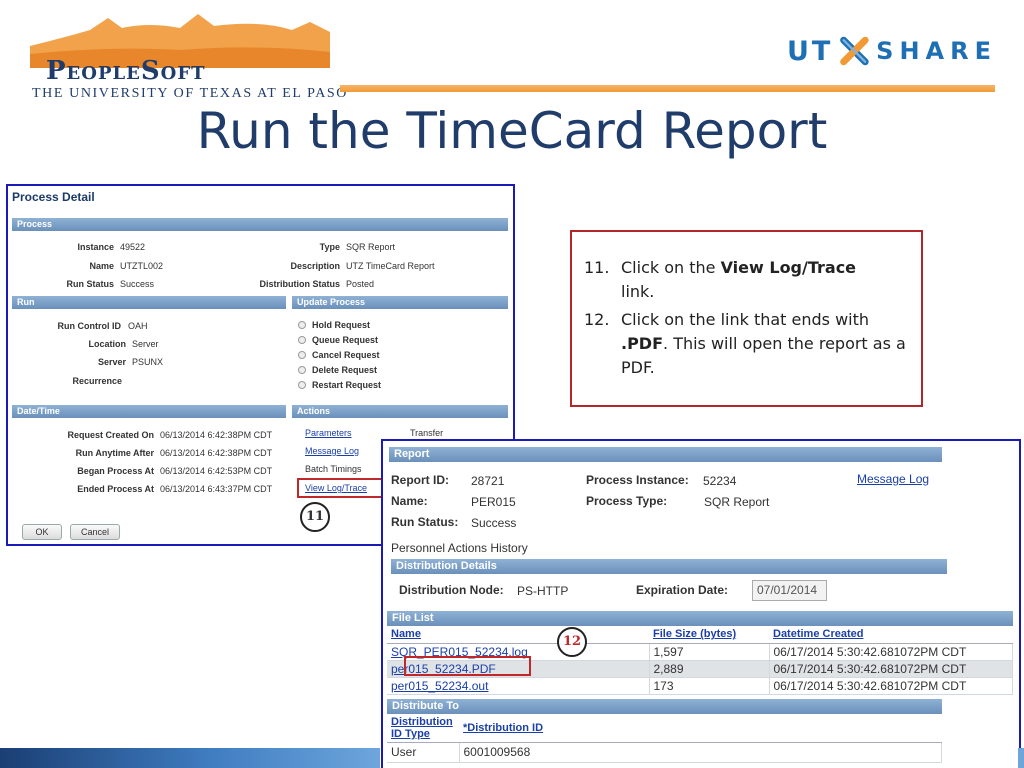 The width and height of the screenshot is (1024, 768). Describe the element at coordinates (664, 706) in the screenshot. I see `distribute-to-bar: Distribute To` at that location.